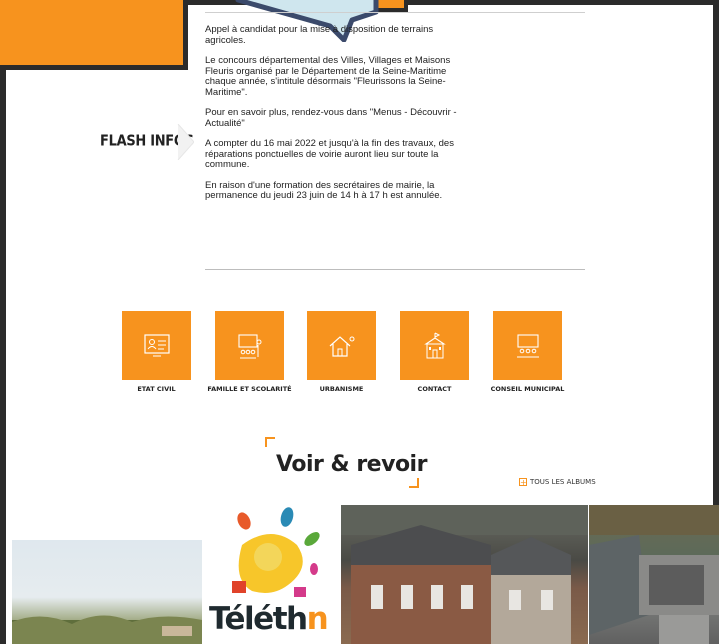  I want to click on chevron-right-icon, so click(185, 142).